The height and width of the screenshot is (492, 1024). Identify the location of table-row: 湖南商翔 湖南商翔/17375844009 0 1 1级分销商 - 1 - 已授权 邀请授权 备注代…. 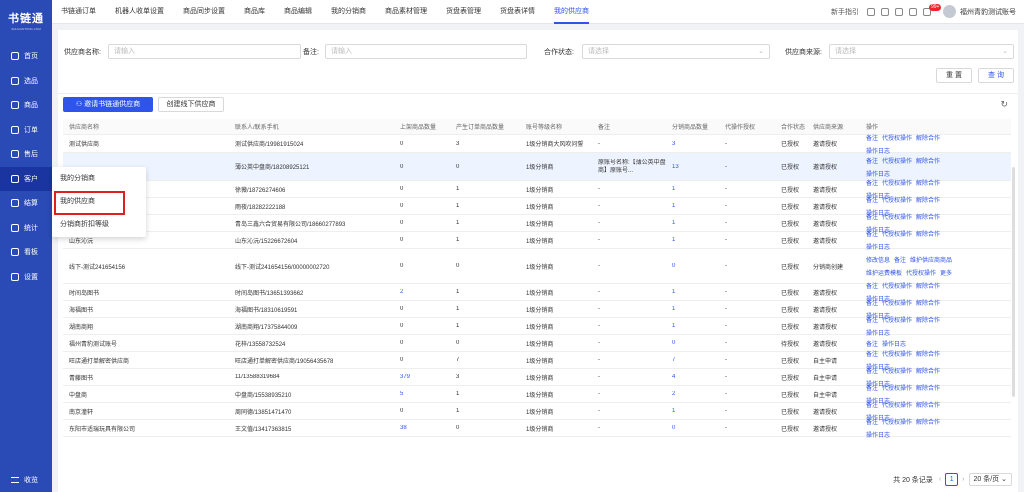
(537, 326).